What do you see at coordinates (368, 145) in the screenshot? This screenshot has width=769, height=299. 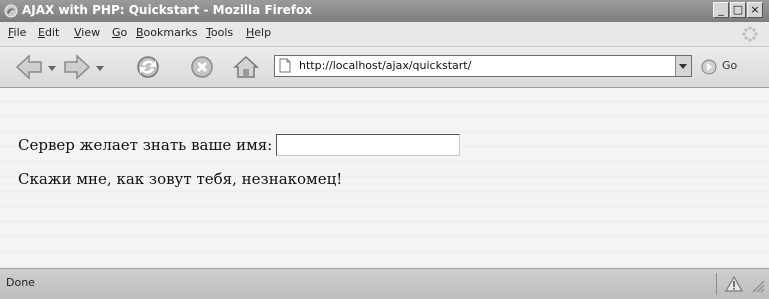 I see `name-input` at bounding box center [368, 145].